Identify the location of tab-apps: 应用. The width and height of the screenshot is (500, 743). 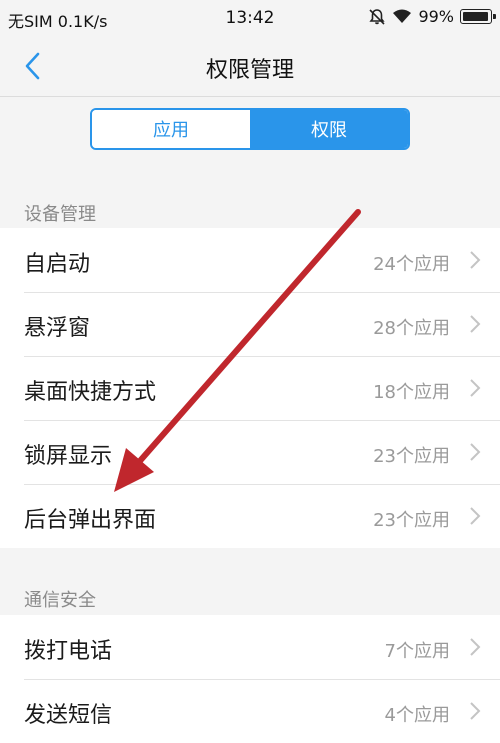
(171, 129).